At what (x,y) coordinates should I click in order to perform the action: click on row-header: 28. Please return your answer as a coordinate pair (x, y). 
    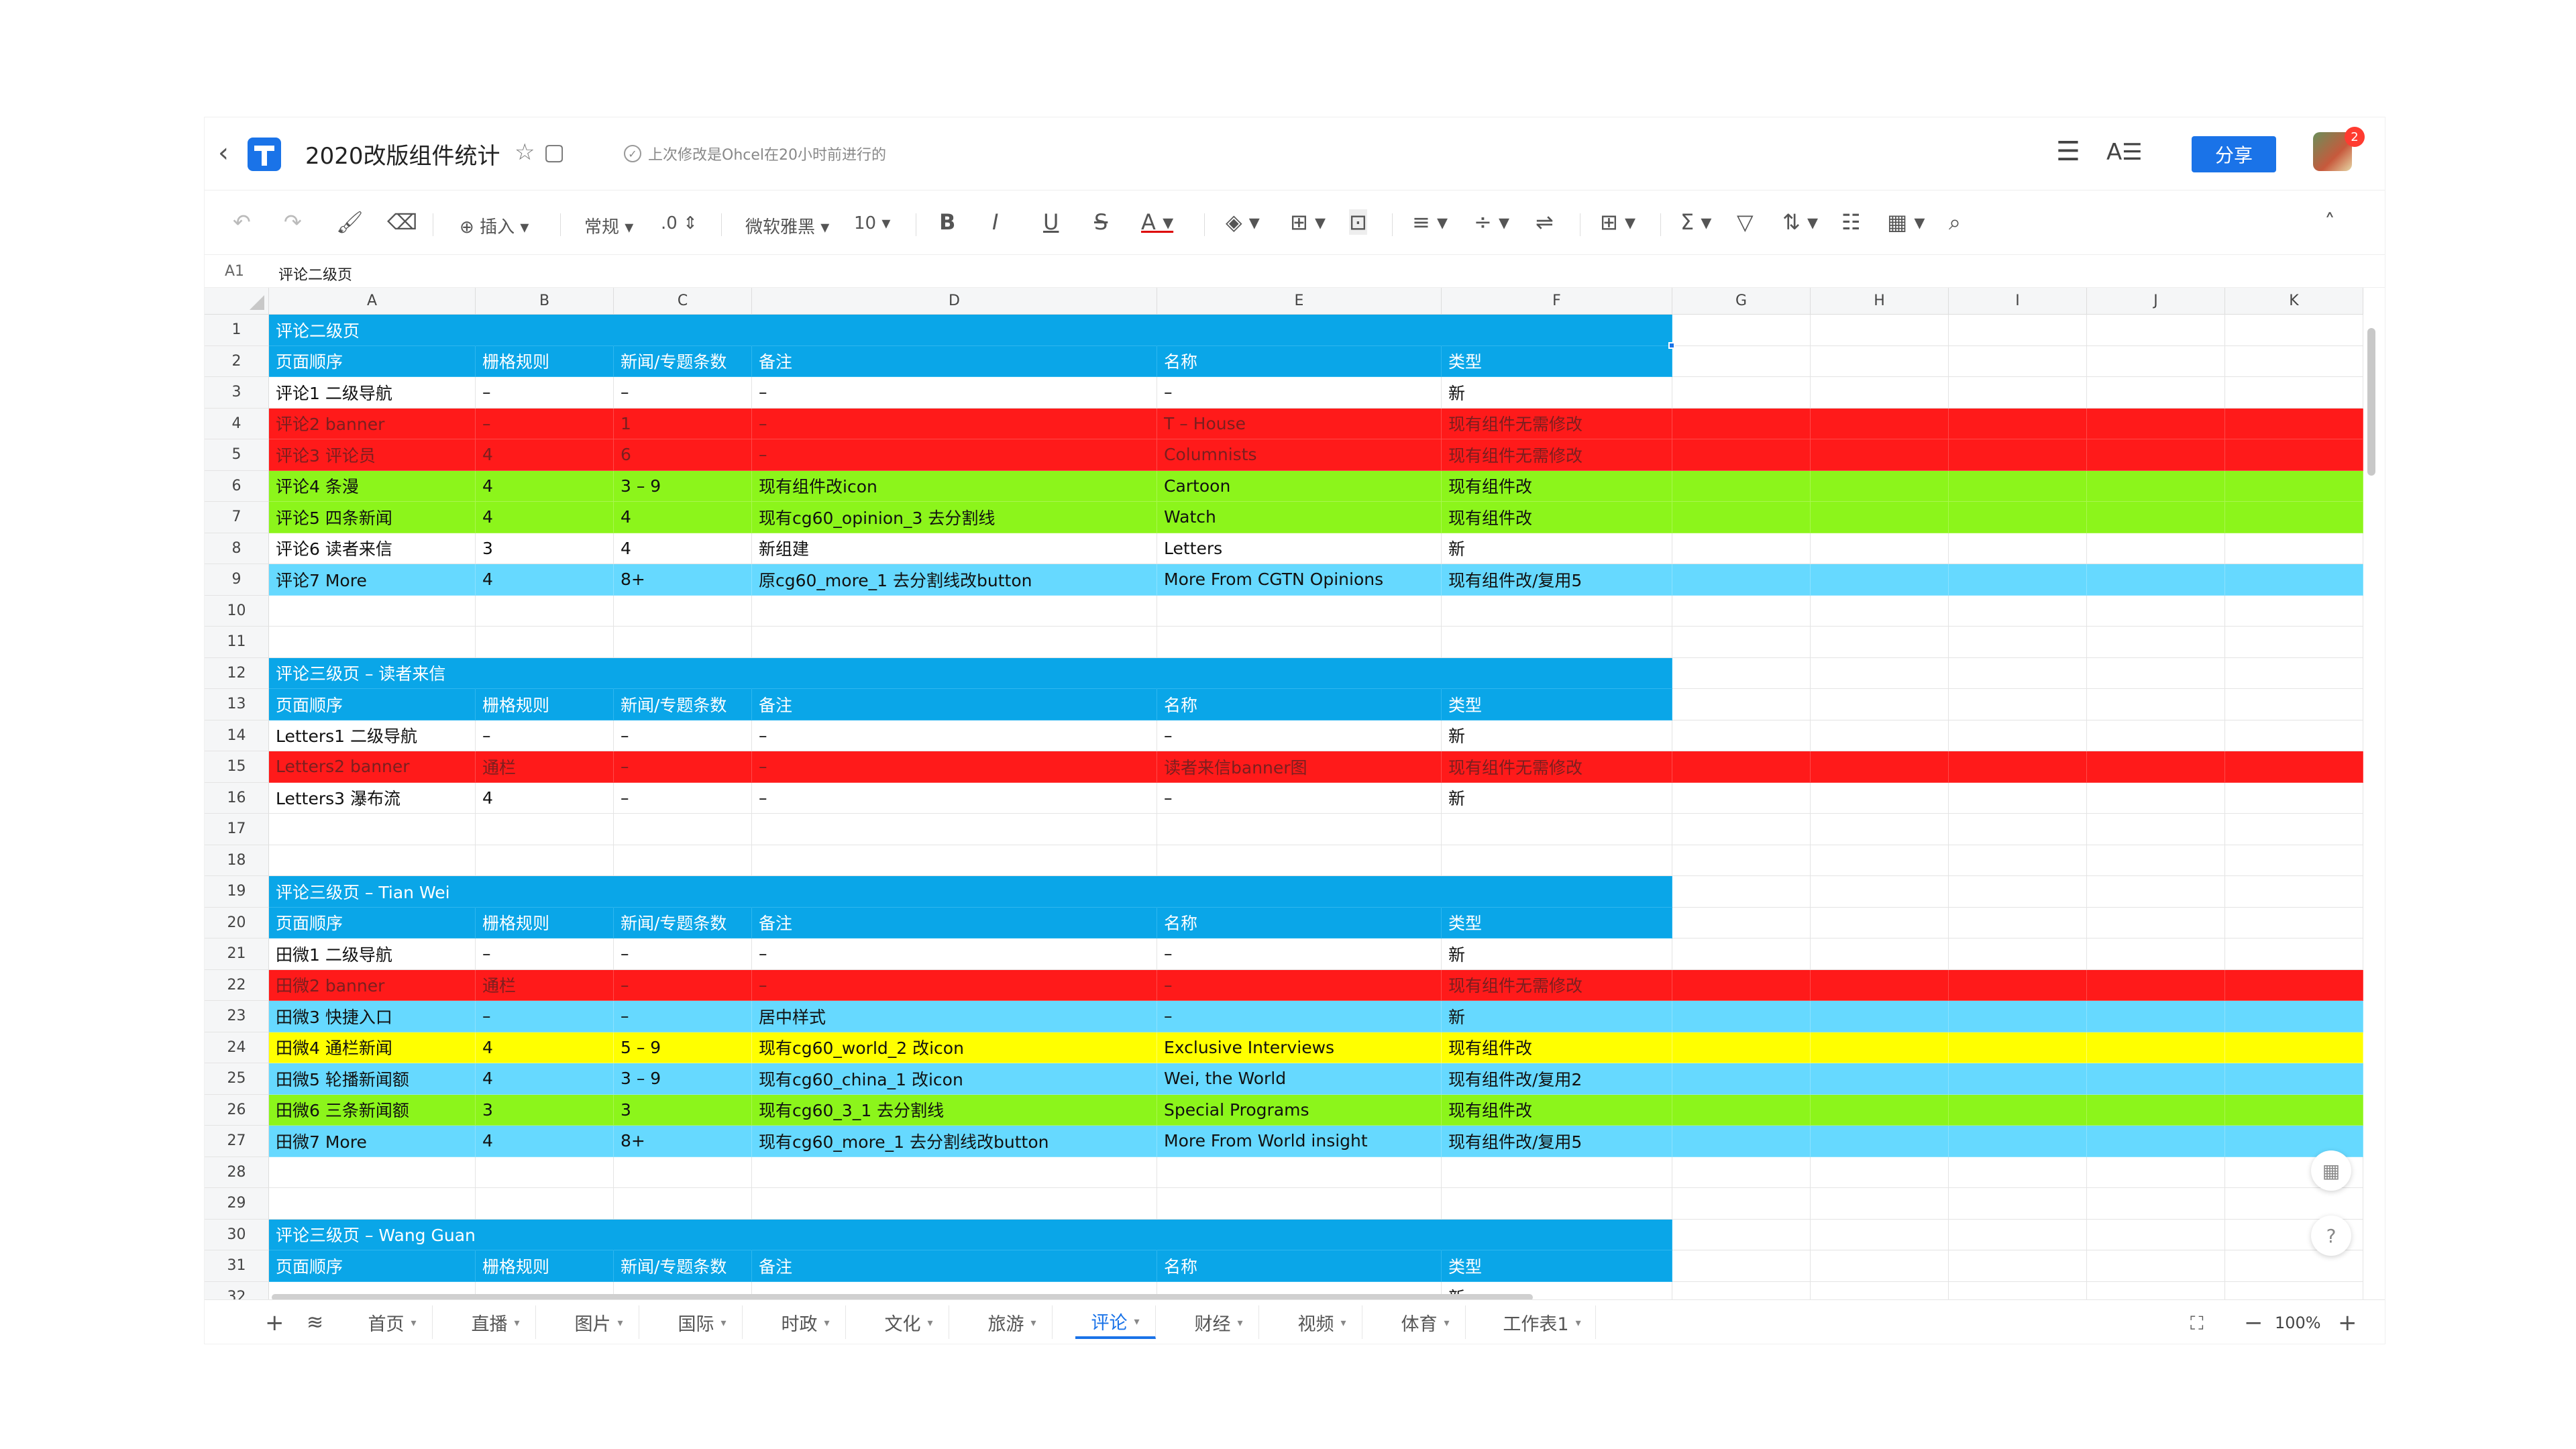
    Looking at the image, I should click on (237, 1172).